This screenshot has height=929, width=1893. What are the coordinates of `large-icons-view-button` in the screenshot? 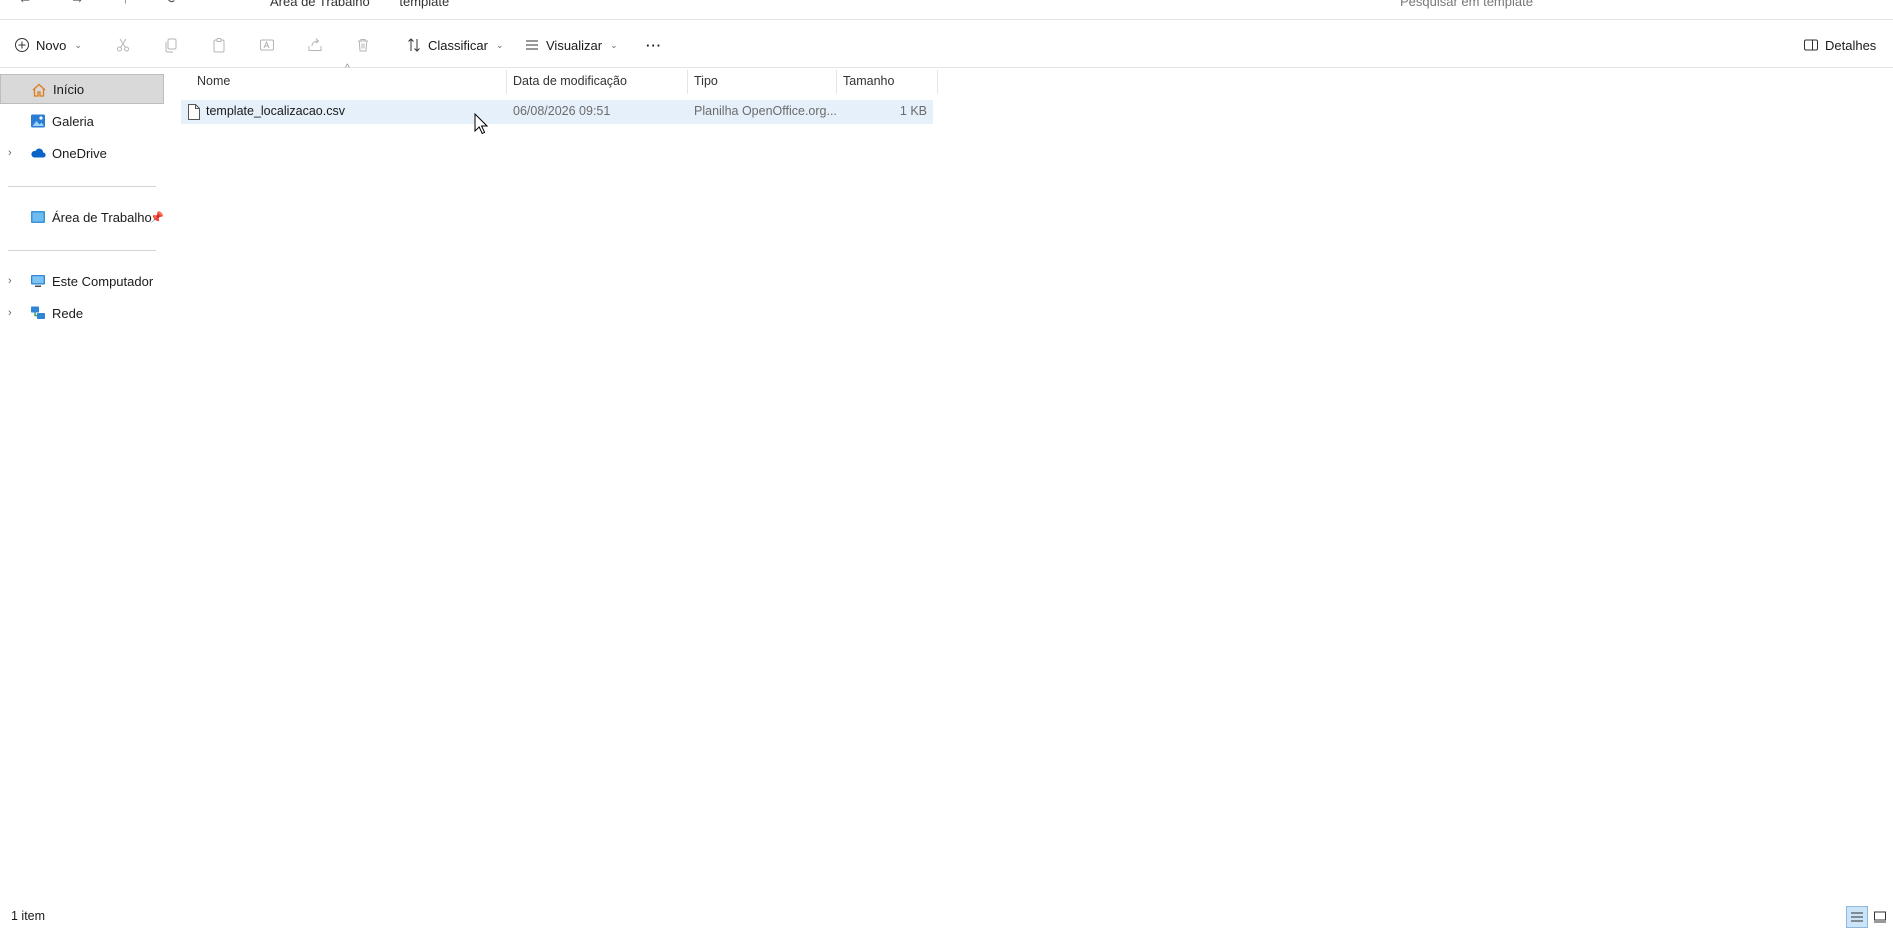 It's located at (1880, 917).